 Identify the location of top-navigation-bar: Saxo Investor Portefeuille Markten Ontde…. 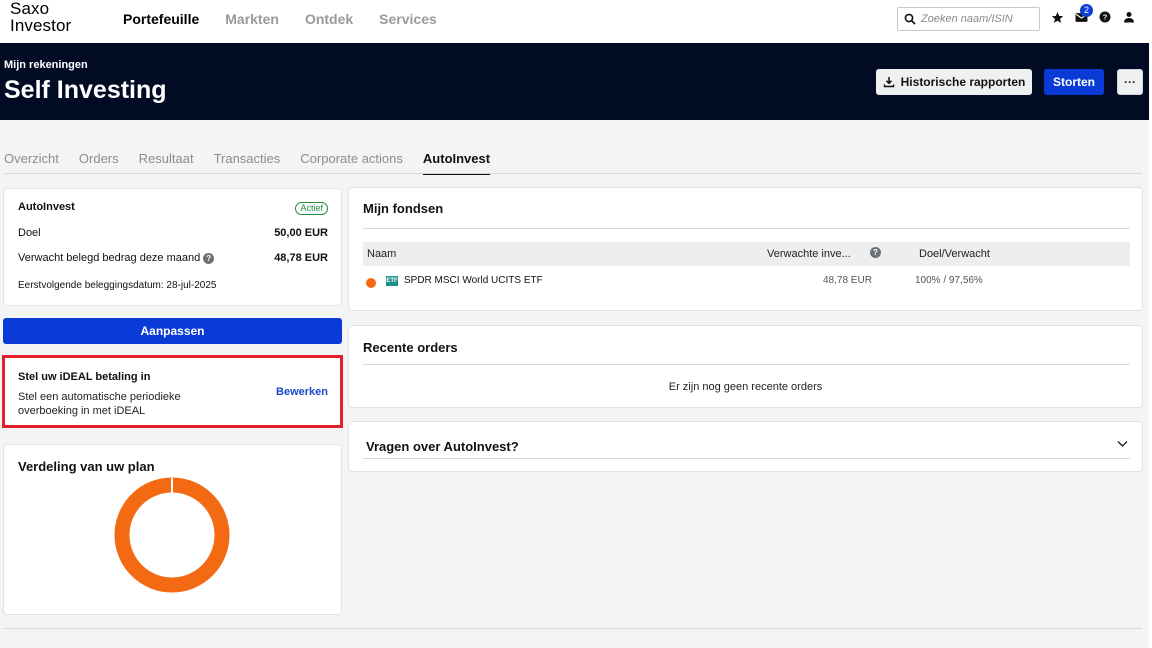
(576, 21).